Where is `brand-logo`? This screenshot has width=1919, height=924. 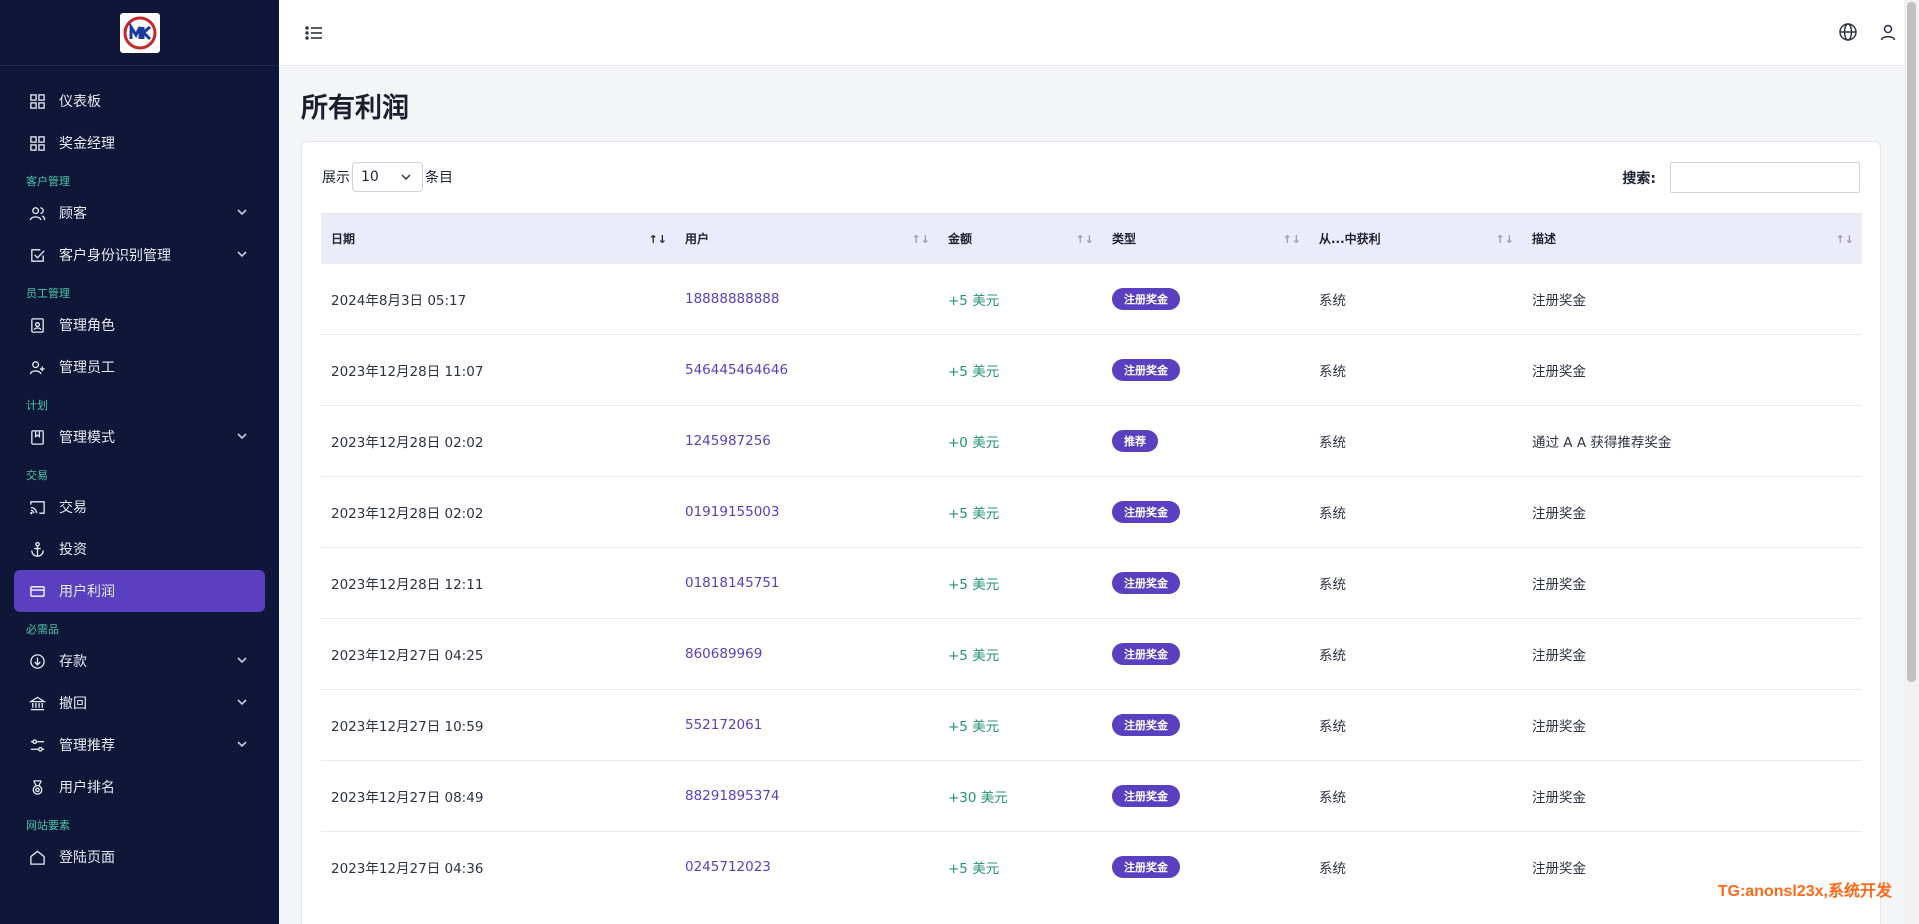
brand-logo is located at coordinates (139, 32).